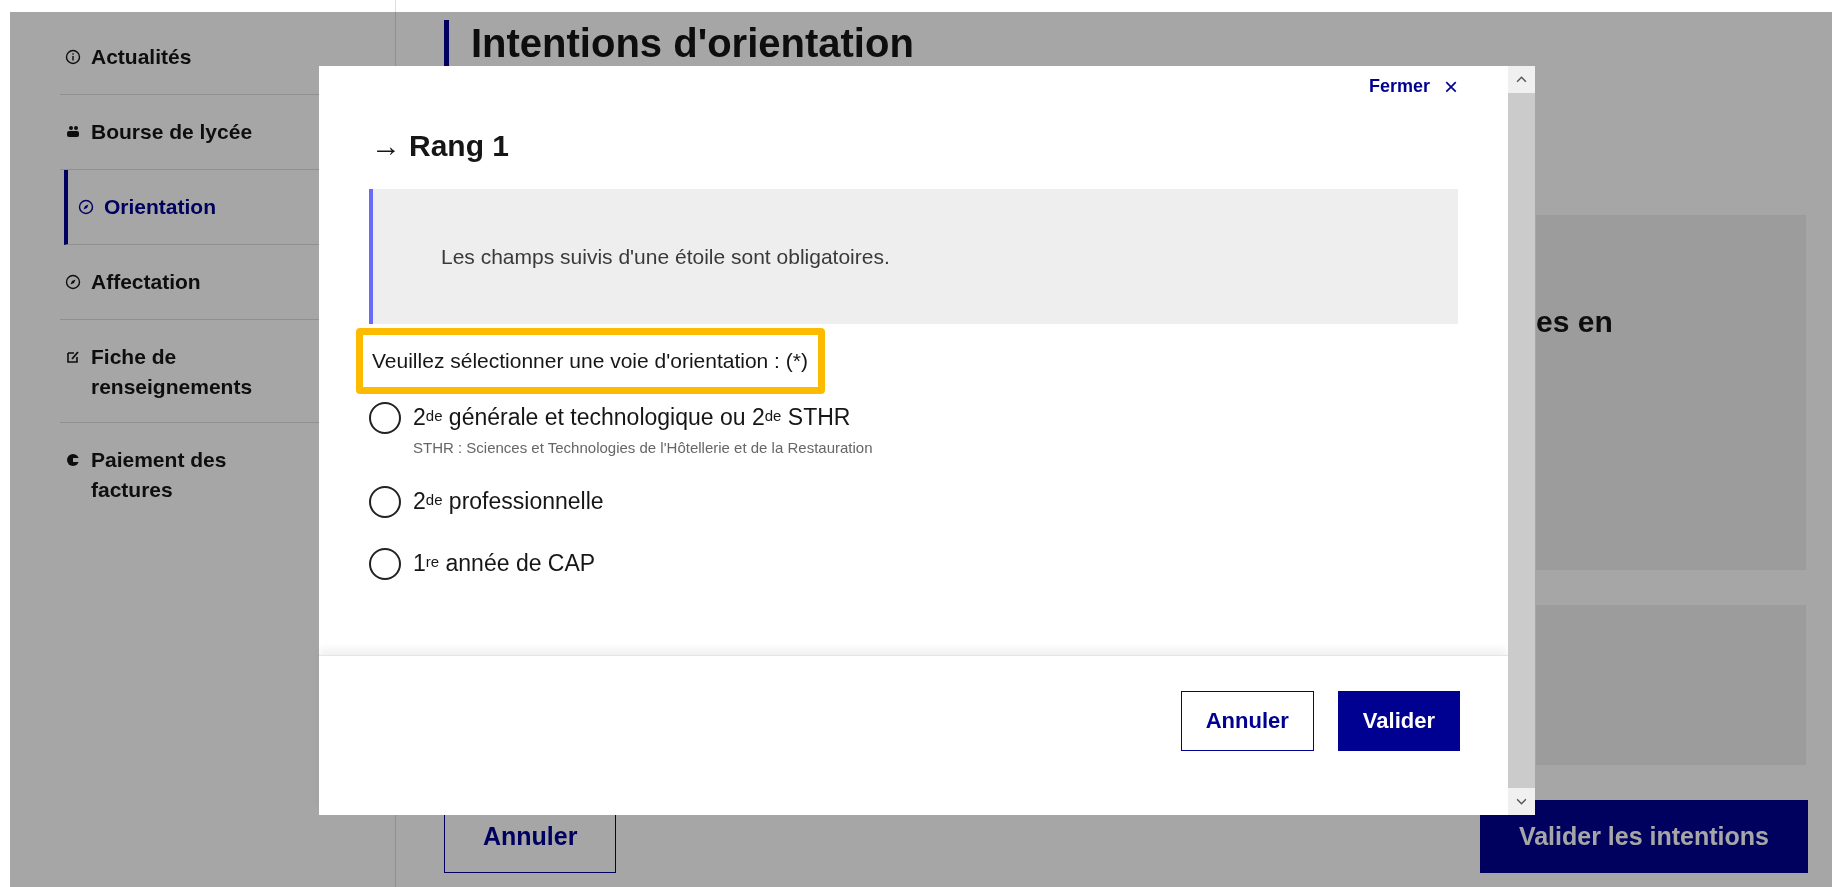 The image size is (1832, 887). I want to click on confirm-button: Valider, so click(1398, 720).